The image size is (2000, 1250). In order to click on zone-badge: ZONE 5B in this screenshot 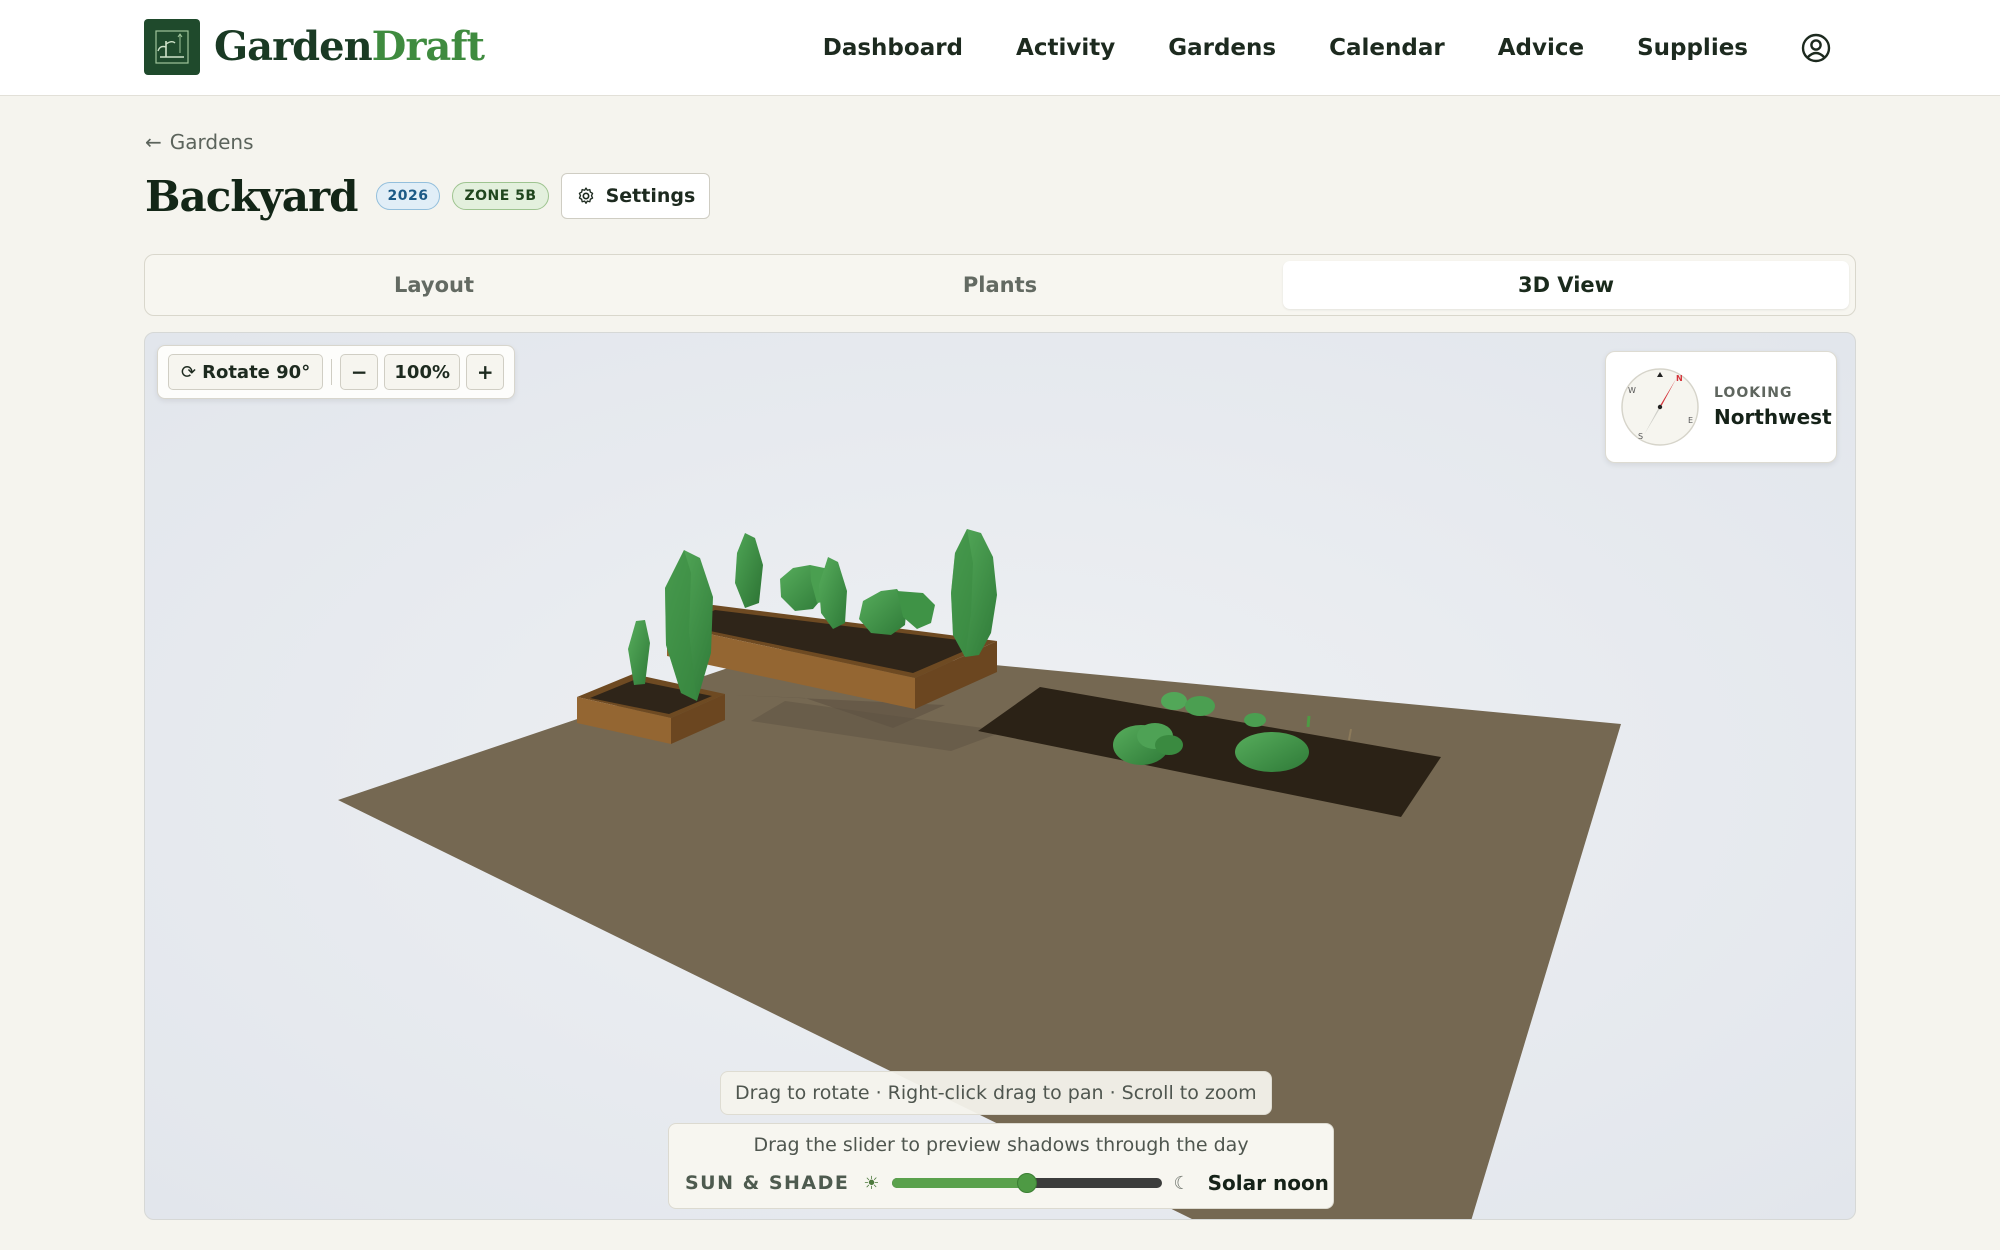, I will do `click(500, 196)`.